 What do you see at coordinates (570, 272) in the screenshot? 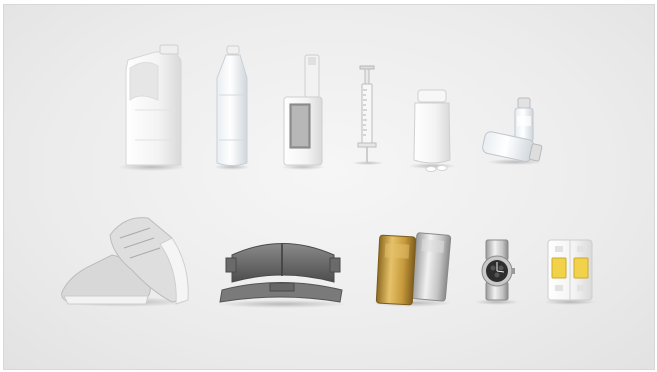
I see `circuit-breaker` at bounding box center [570, 272].